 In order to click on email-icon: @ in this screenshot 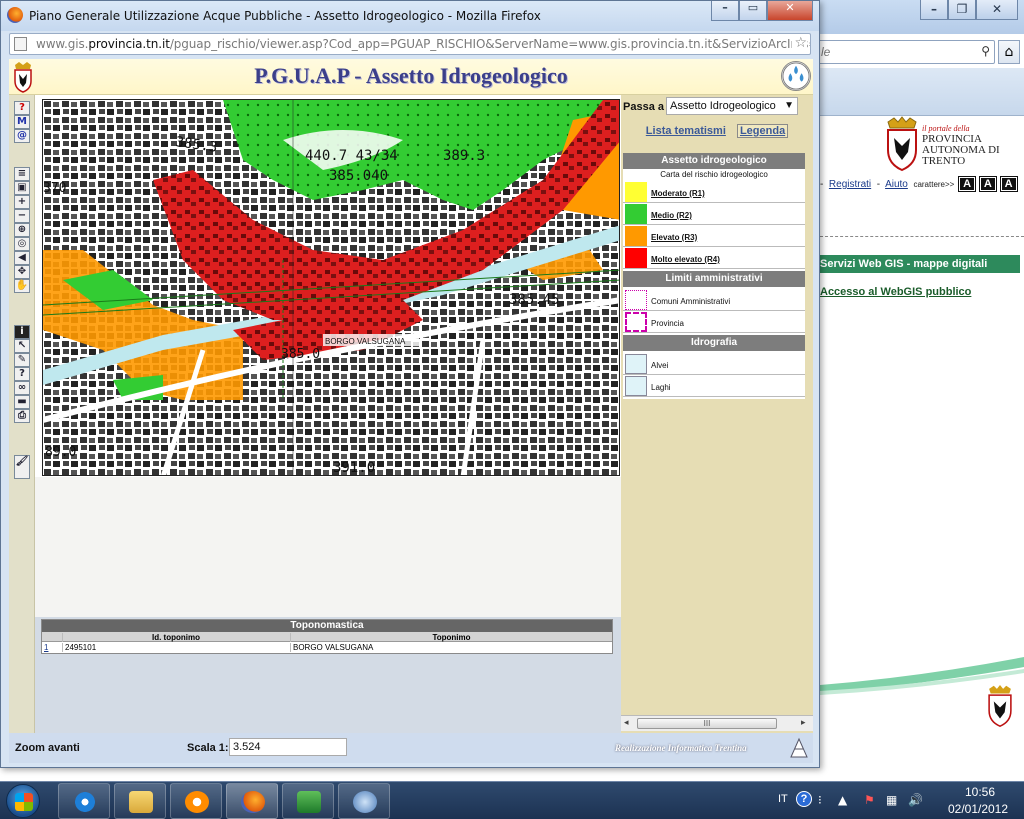, I will do `click(22, 136)`.